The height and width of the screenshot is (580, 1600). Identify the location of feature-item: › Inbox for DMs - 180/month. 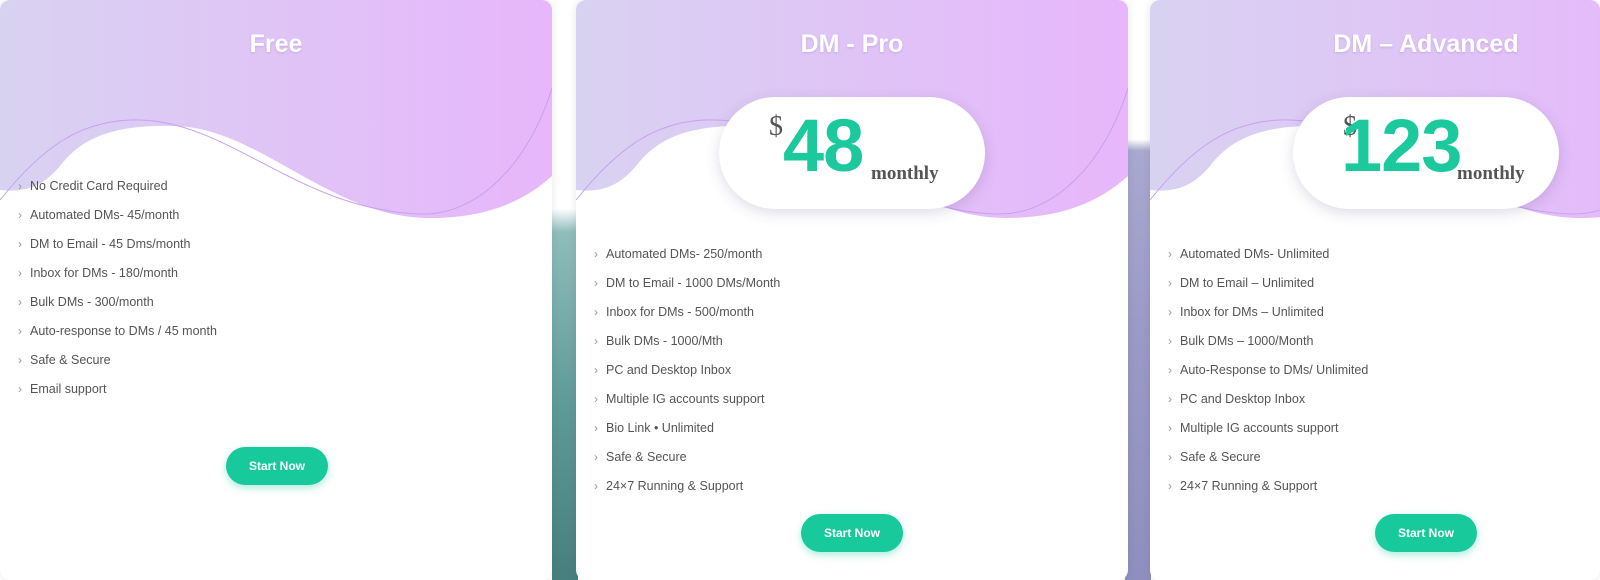
(98, 273).